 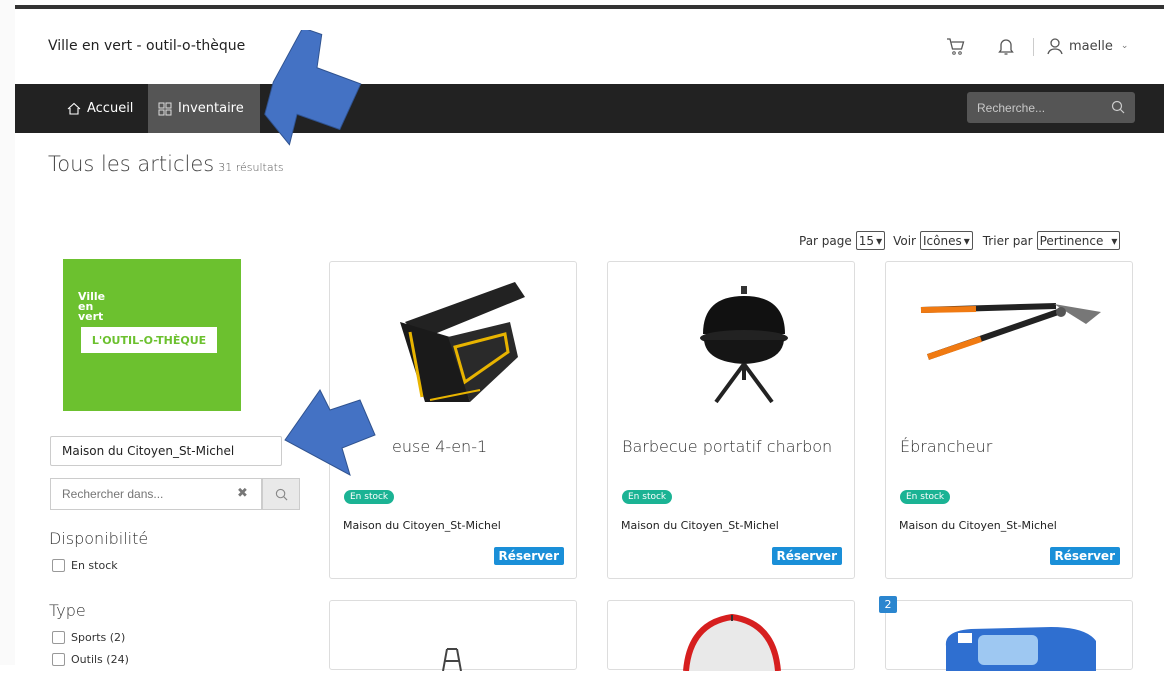 What do you see at coordinates (146, 46) in the screenshot?
I see `brand-title: Ville en vert - outil-o-thèque` at bounding box center [146, 46].